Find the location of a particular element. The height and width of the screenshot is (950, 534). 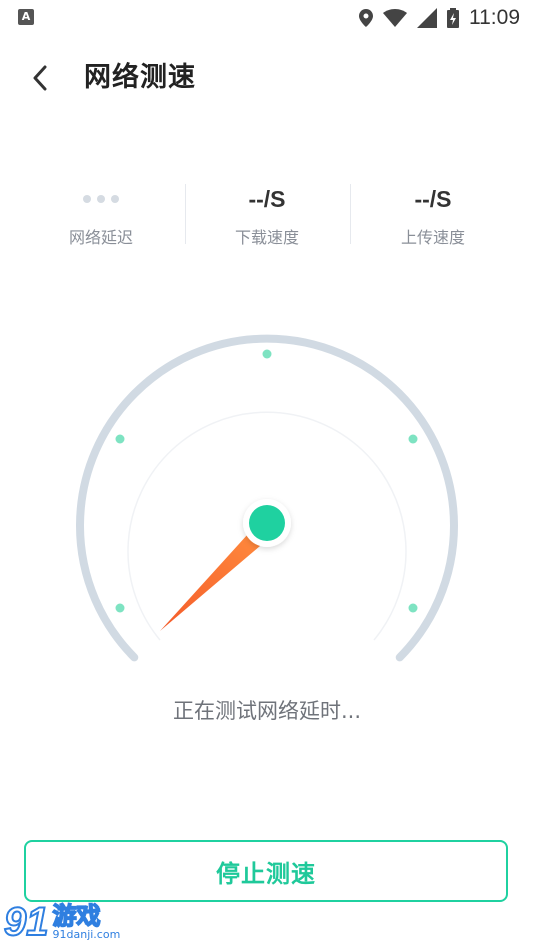

download-value: --/S is located at coordinates (267, 199).